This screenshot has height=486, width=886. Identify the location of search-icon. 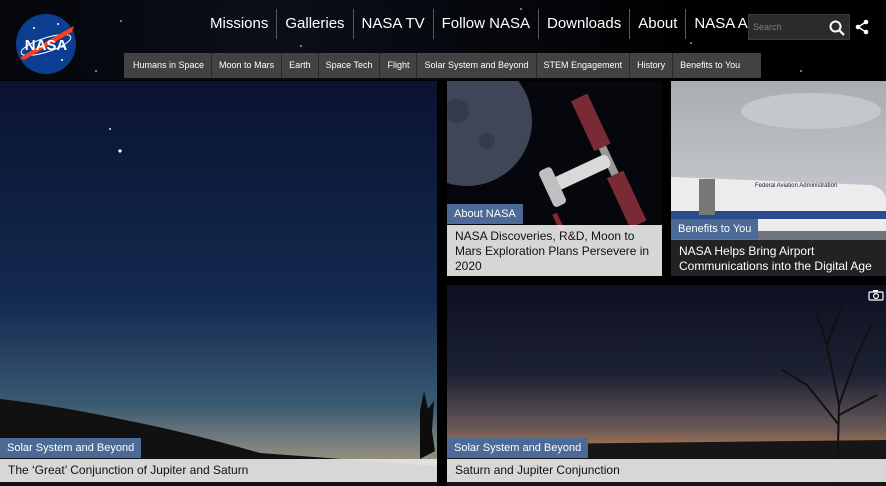
(837, 28).